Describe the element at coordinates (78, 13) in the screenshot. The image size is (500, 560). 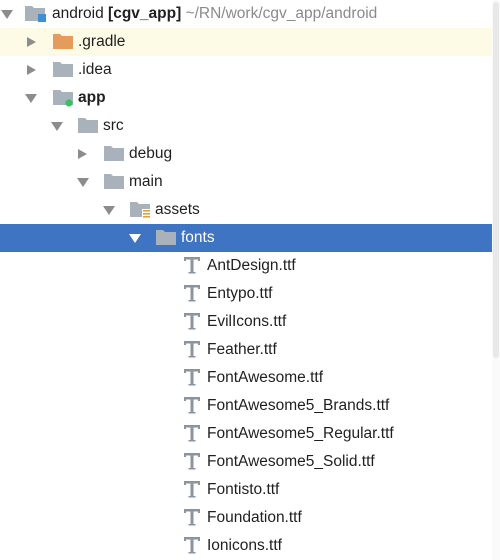
I see `root-name: android` at that location.